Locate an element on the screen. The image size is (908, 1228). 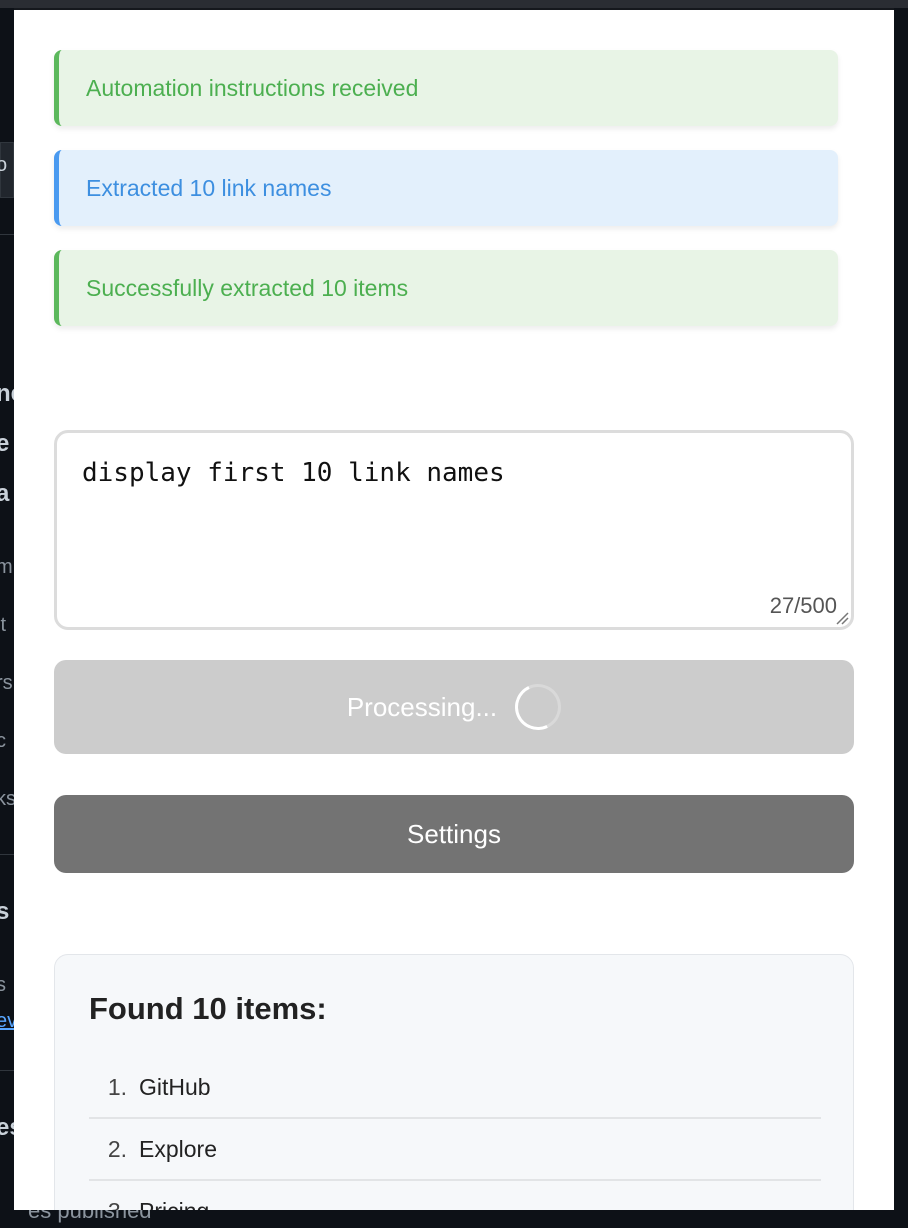
background-text-fragment: c is located at coordinates (3, 741).